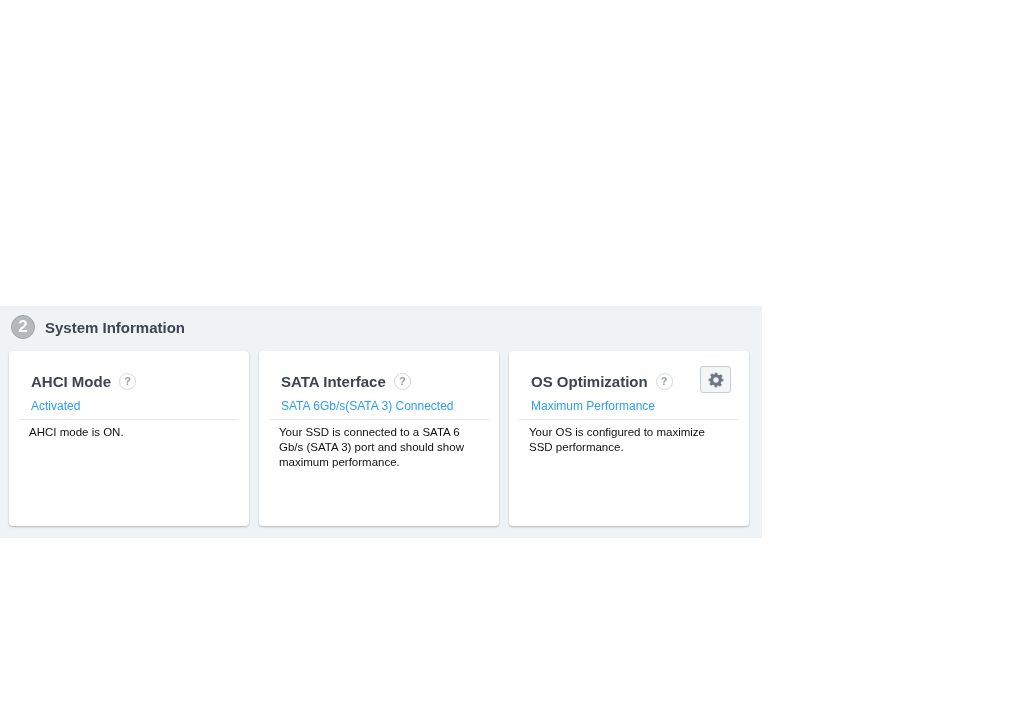 This screenshot has height=728, width=1024. I want to click on section-title: System Information, so click(115, 327).